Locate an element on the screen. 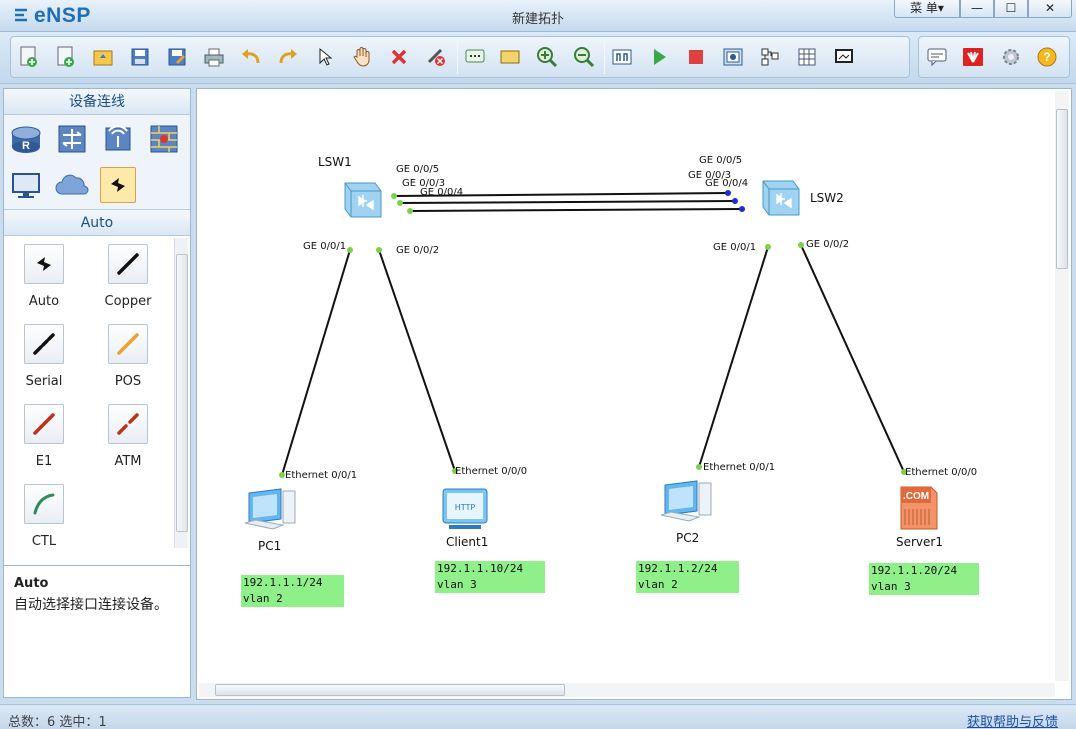  port-label: GE 0/0/1 is located at coordinates (735, 247).